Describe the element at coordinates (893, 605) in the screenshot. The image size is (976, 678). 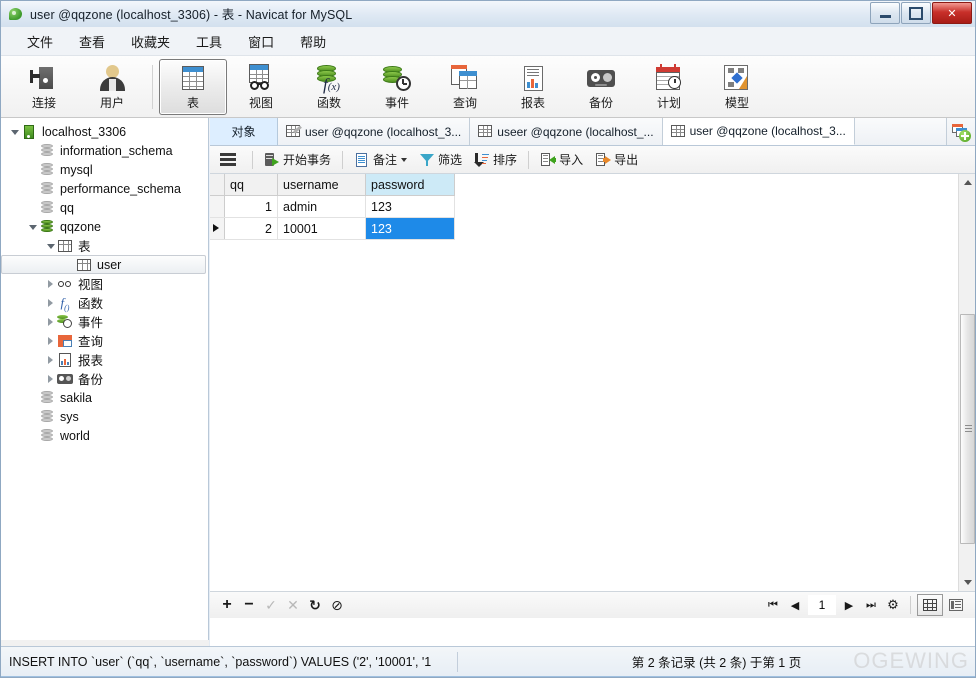
I see `grid-settings-button: ⚙` at that location.